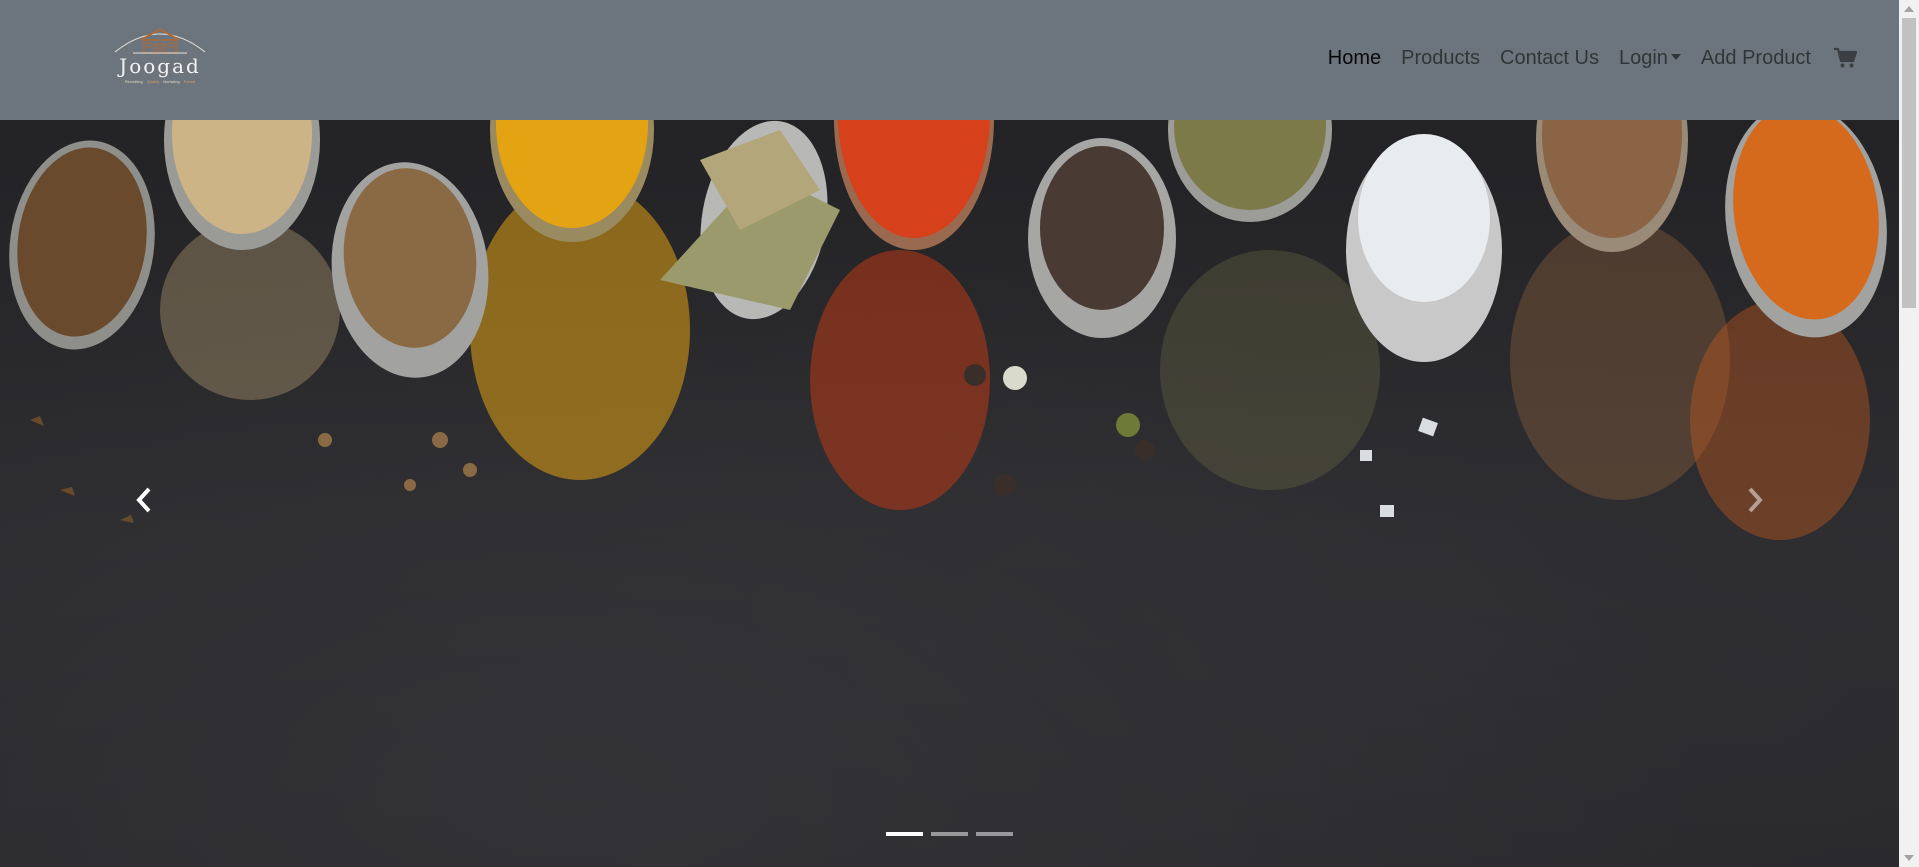 Image resolution: width=1919 pixels, height=867 pixels. Describe the element at coordinates (1675, 57) in the screenshot. I see `caret-down-icon` at that location.